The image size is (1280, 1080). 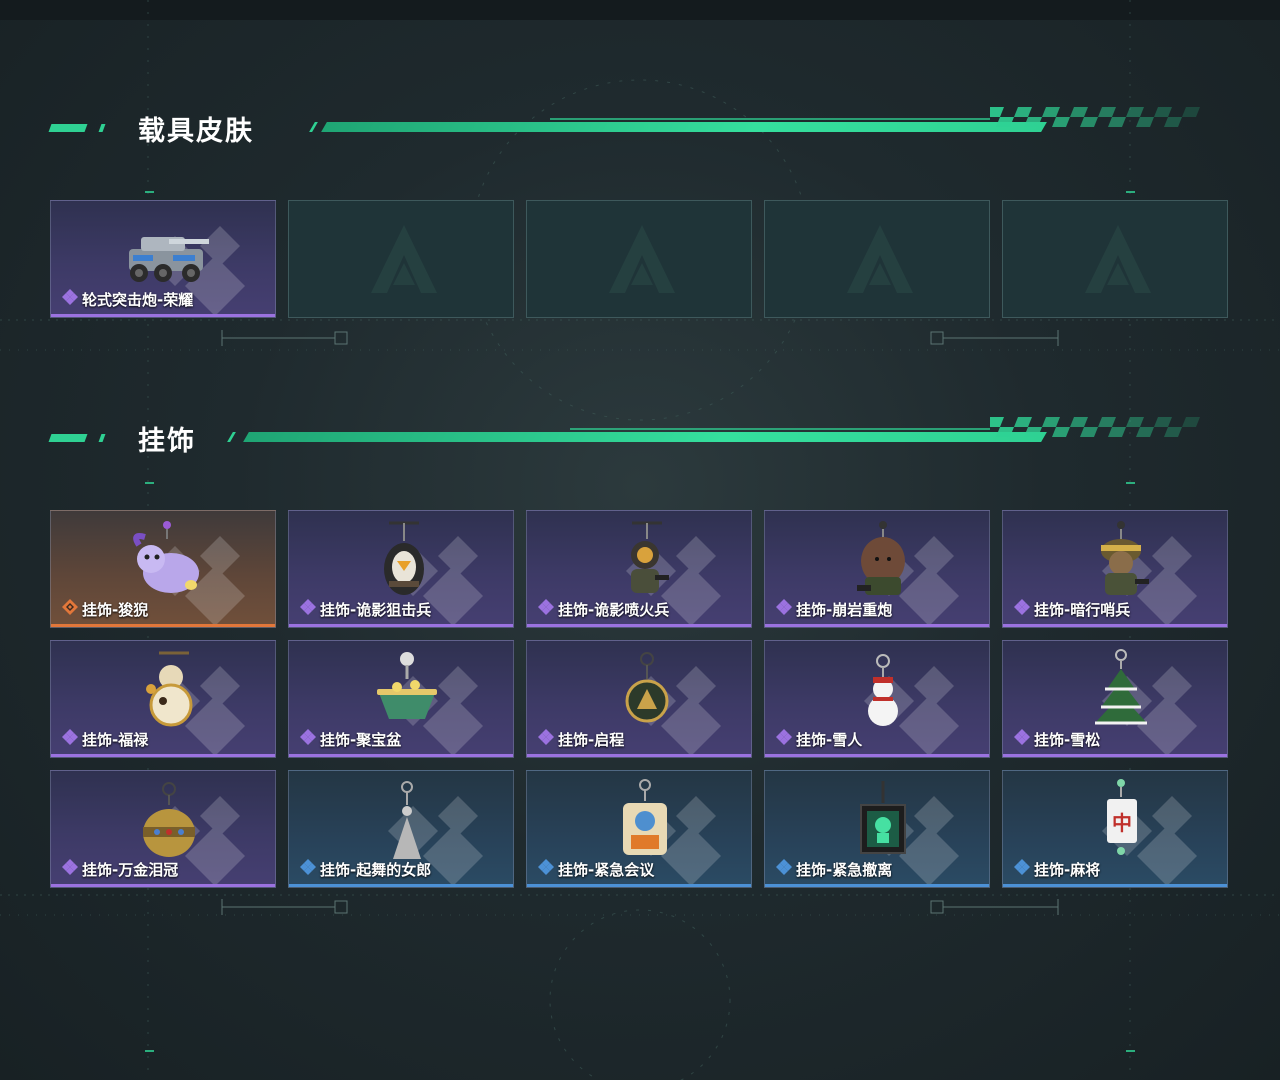 I want to click on item-card: 挂饰-万金泪冠, so click(x=163, y=829).